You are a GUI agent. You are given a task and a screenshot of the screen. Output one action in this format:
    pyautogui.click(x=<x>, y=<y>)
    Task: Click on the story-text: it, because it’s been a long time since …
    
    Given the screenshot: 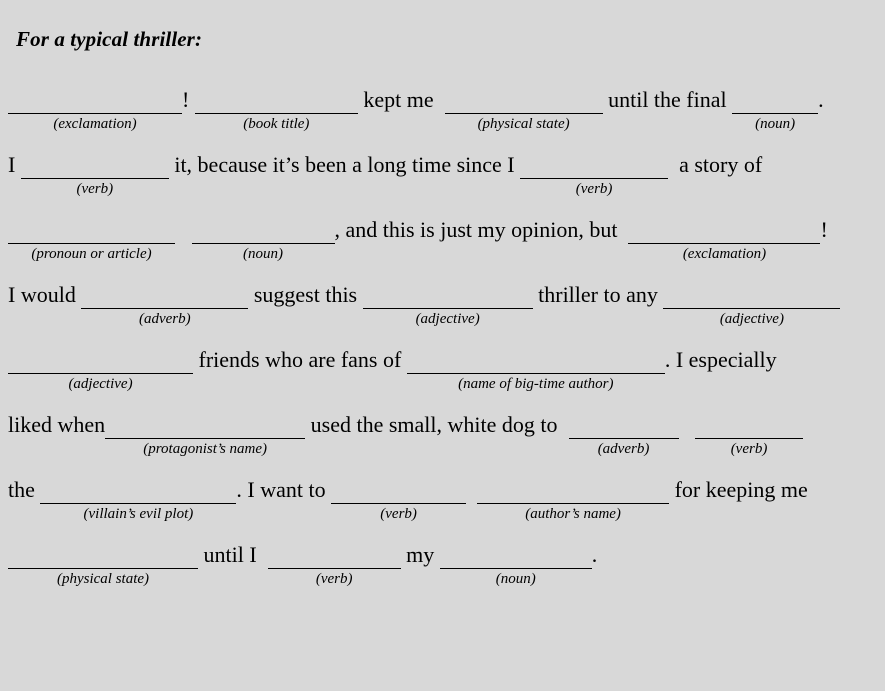 What is the action you would take?
    pyautogui.click(x=344, y=164)
    